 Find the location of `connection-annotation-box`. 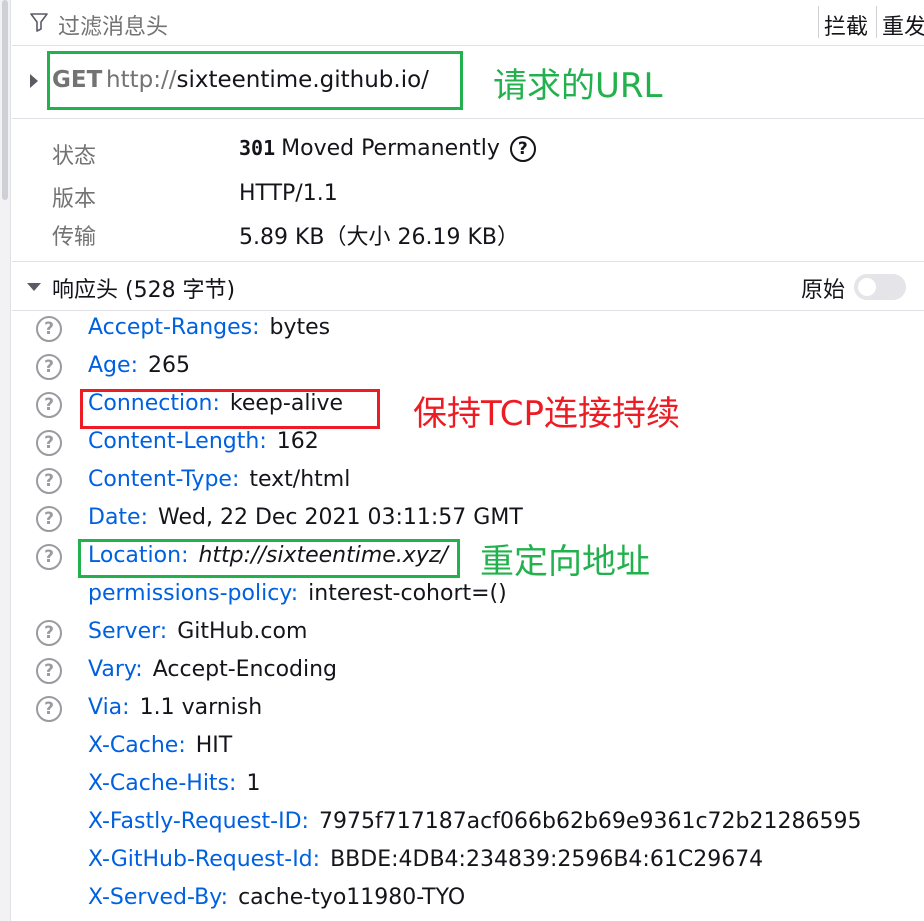

connection-annotation-box is located at coordinates (230, 409).